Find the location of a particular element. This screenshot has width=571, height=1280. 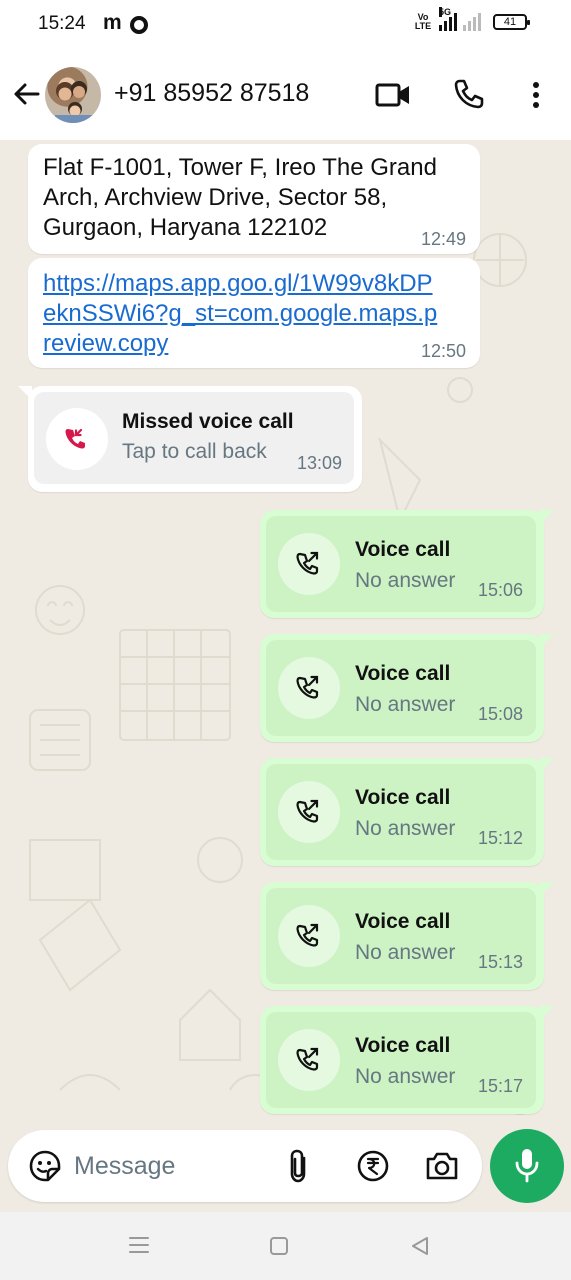

voice-call-card: Voice call No answer 15:06 is located at coordinates (401, 564).